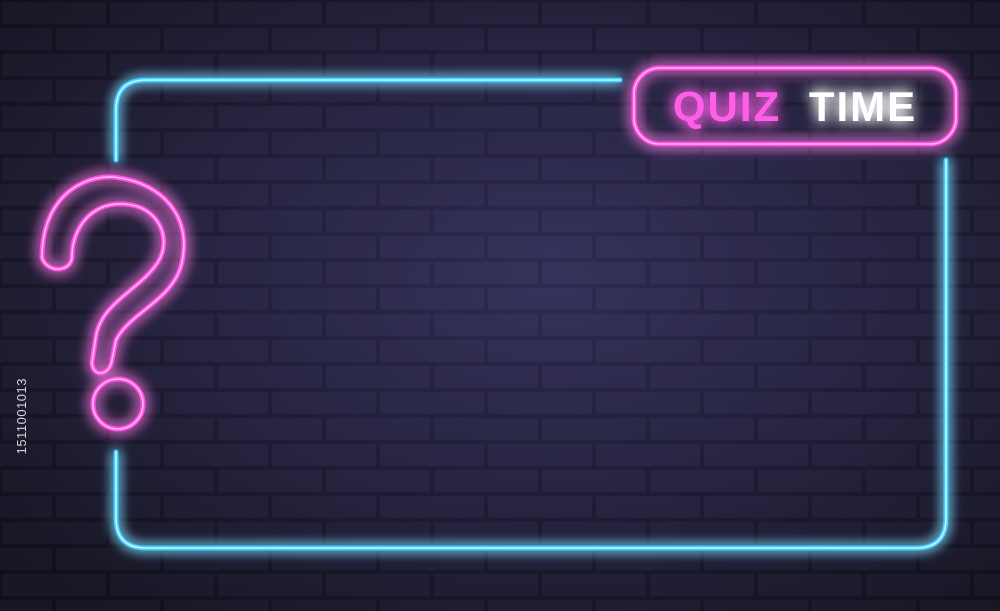  Describe the element at coordinates (21, 416) in the screenshot. I see `stock-id-label: 1511001013` at that location.